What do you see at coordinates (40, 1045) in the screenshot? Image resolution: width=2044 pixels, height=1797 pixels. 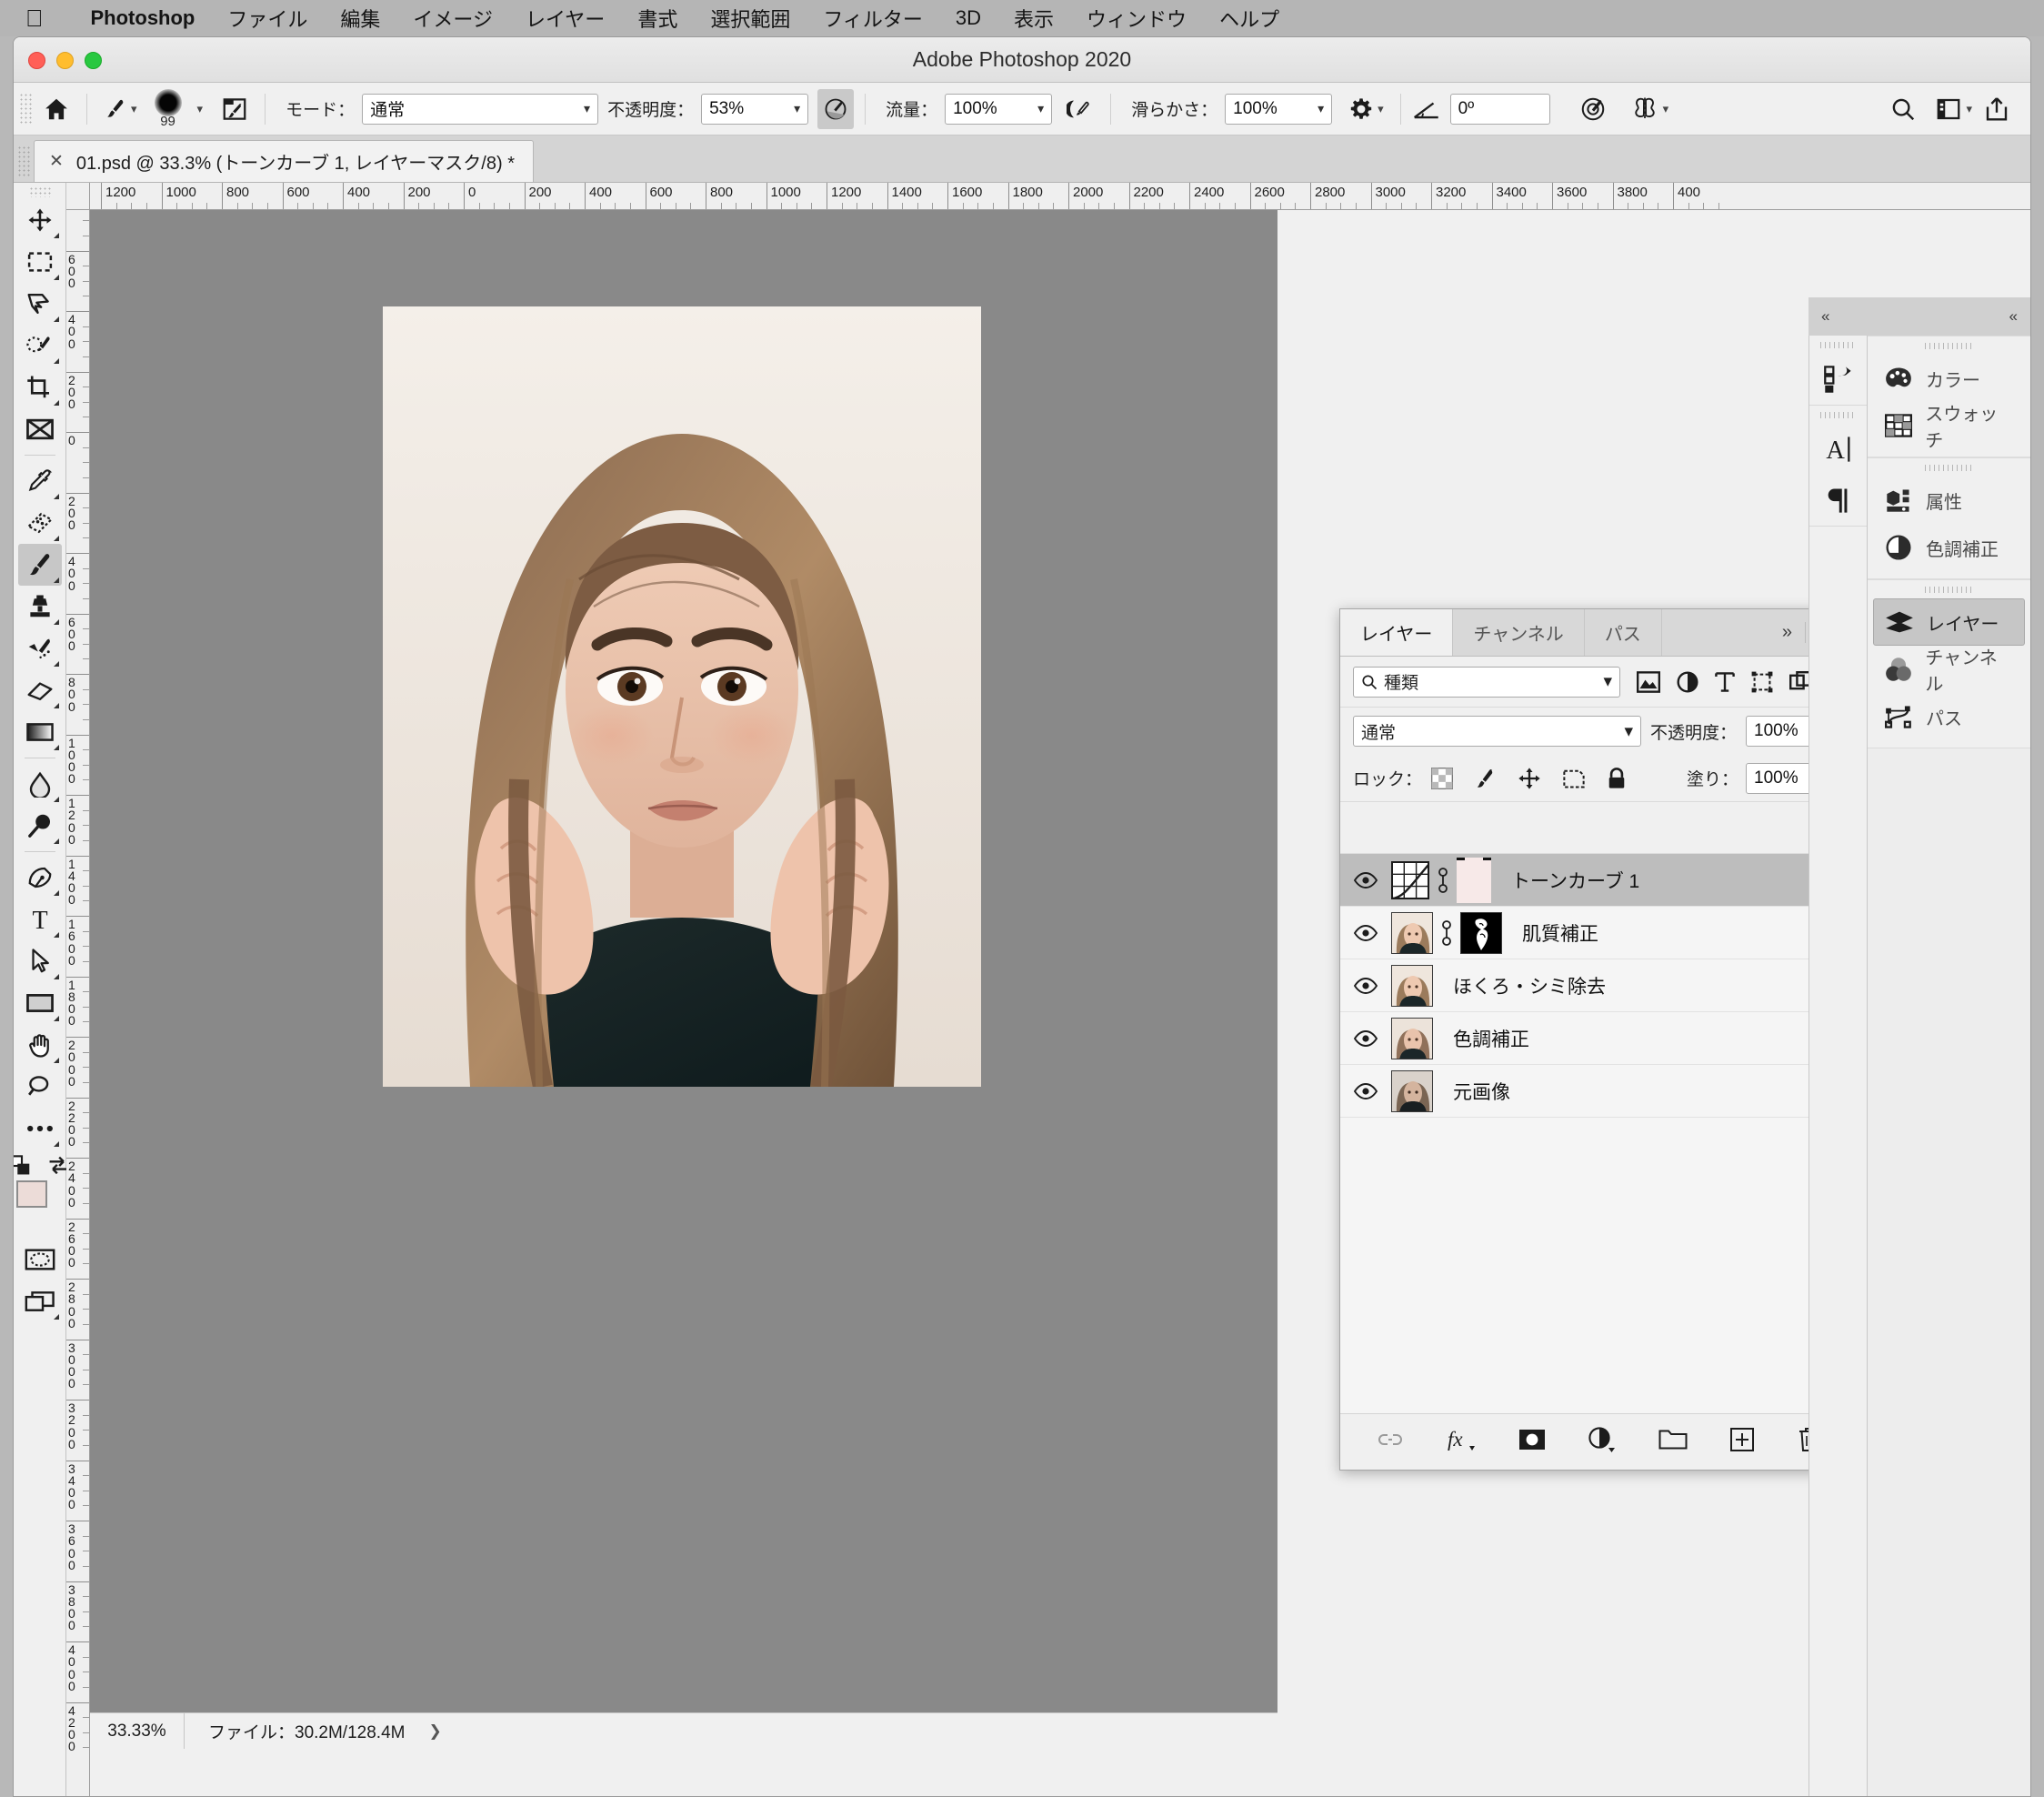 I see `hand-tool` at bounding box center [40, 1045].